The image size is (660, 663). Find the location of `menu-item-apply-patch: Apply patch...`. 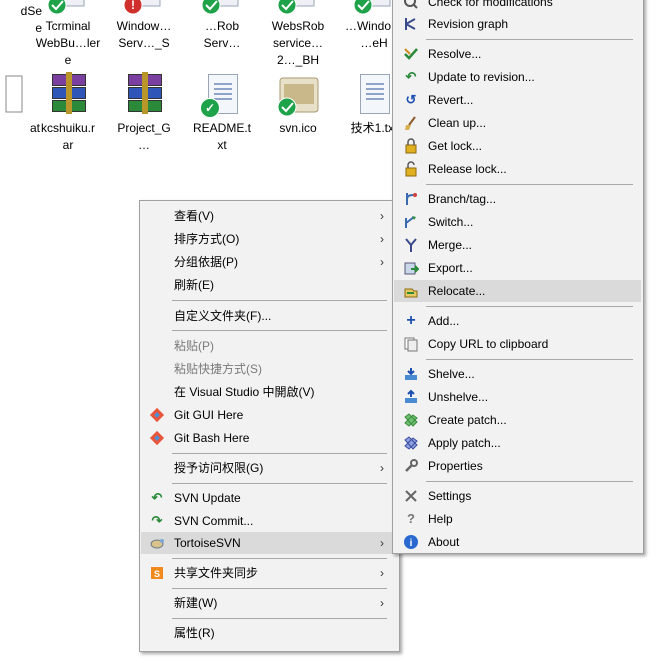

menu-item-apply-patch: Apply patch... is located at coordinates (517, 443).